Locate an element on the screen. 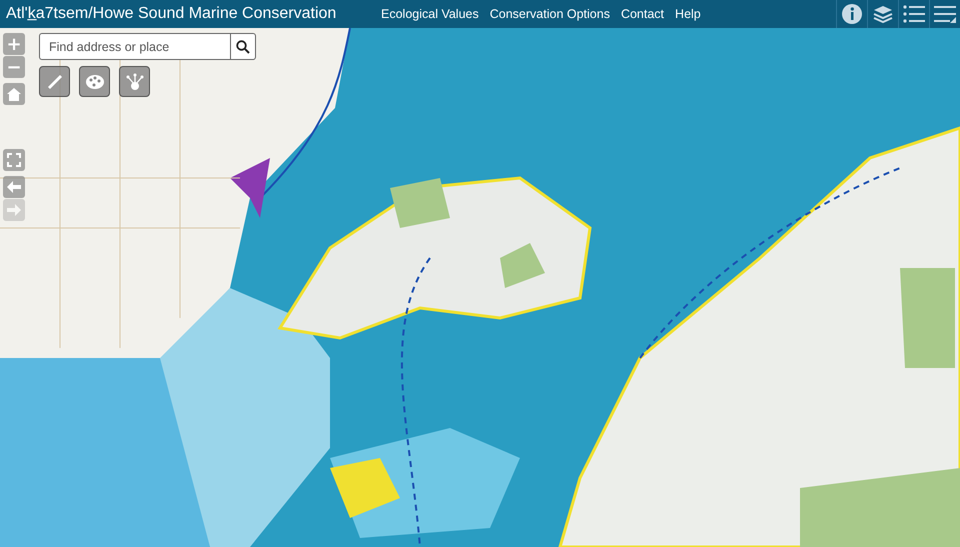 The height and width of the screenshot is (547, 960). list-icon is located at coordinates (914, 14).